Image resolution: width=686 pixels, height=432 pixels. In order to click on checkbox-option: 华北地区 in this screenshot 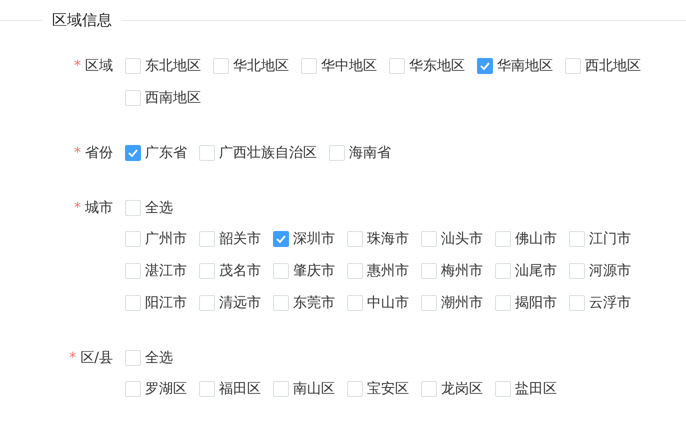, I will do `click(251, 66)`.